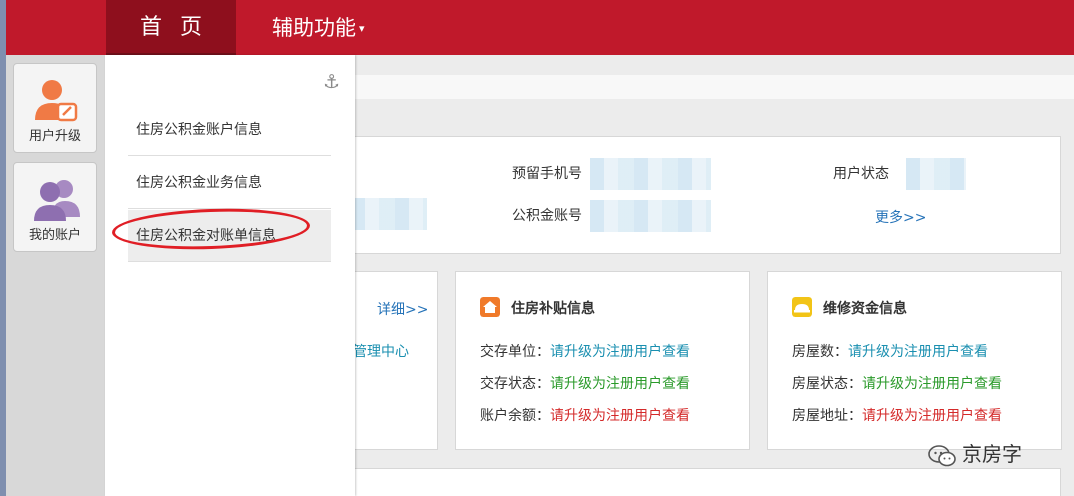 Image resolution: width=1074 pixels, height=496 pixels. I want to click on info-row: 交存状态：请升级为注册用户查看, so click(585, 384).